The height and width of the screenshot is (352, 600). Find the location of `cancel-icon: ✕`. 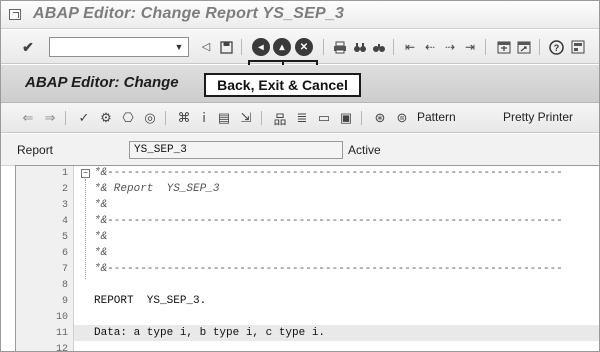

cancel-icon: ✕ is located at coordinates (304, 47).